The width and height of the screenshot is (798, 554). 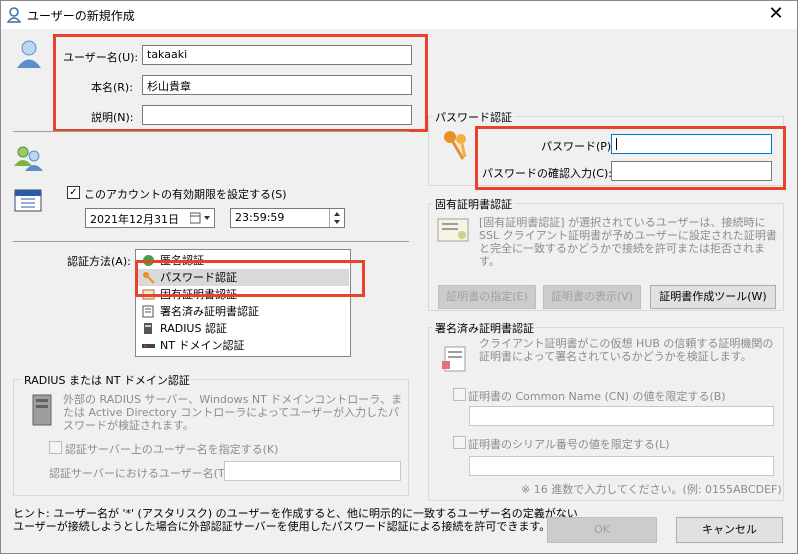 What do you see at coordinates (202, 345) in the screenshot?
I see `auth-item-label: NT ドメイン認証` at bounding box center [202, 345].